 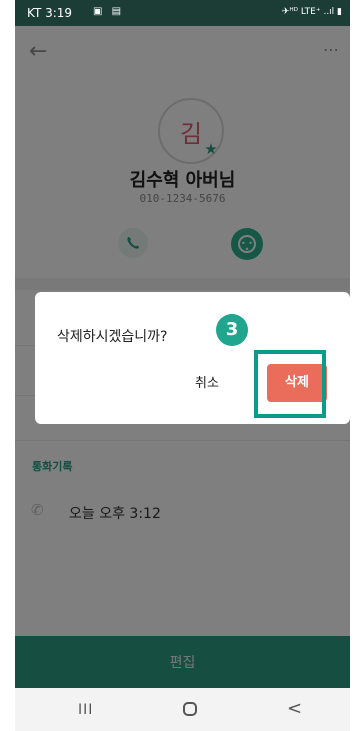 I want to click on highlight-box, so click(x=290, y=384).